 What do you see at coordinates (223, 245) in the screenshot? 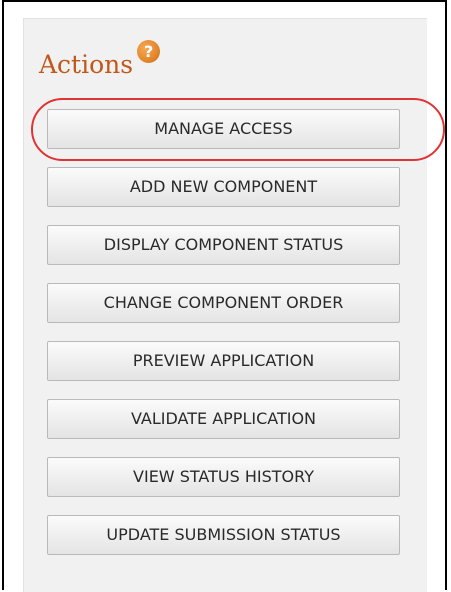
I see `display-component-status-button: DISPLAY COMPONENT STATUS` at bounding box center [223, 245].